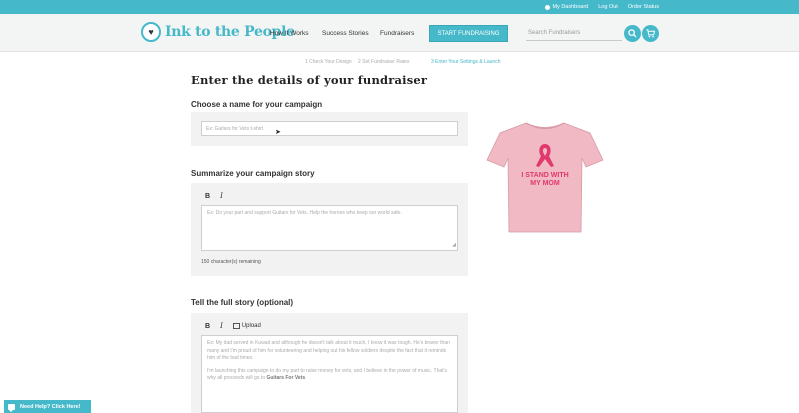 The width and height of the screenshot is (799, 413). Describe the element at coordinates (221, 326) in the screenshot. I see `full-story-italic-button: I` at that location.